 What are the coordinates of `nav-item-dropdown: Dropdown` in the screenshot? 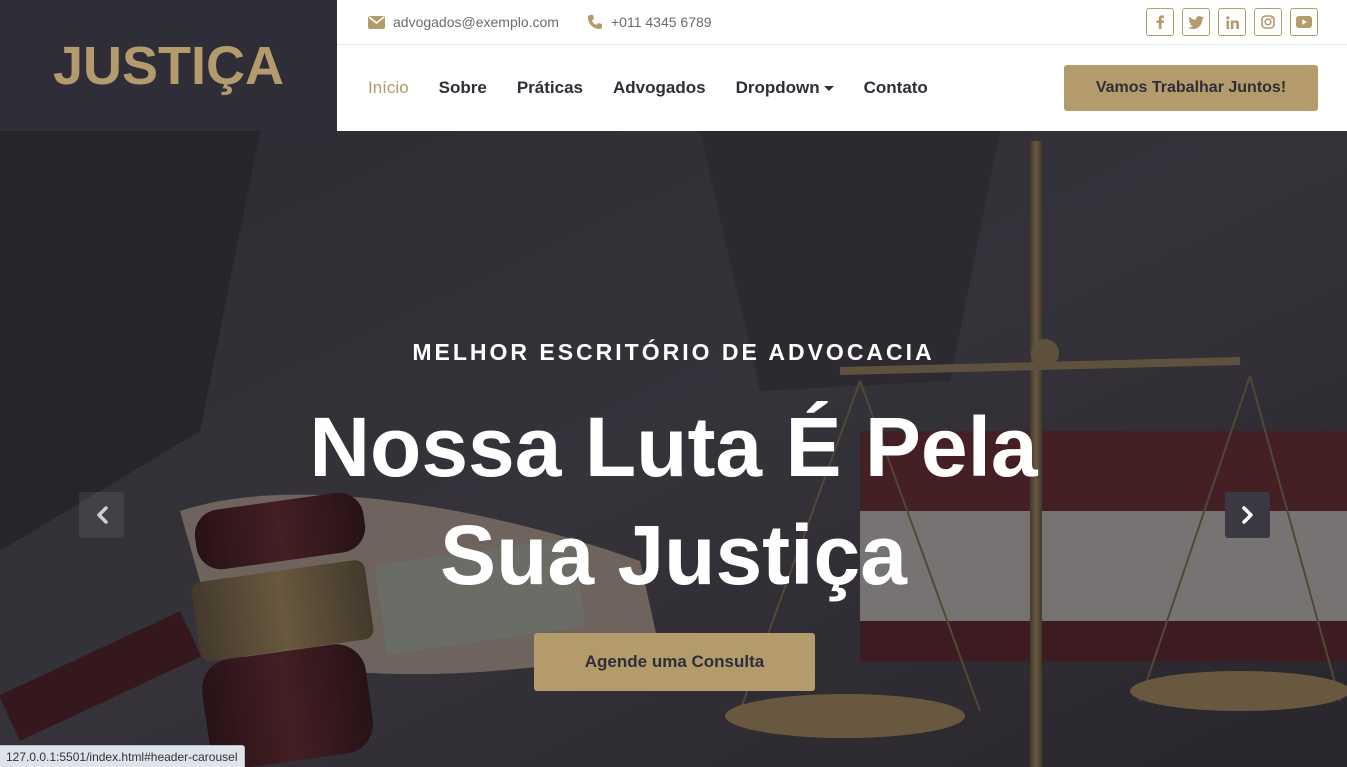 It's located at (785, 88).